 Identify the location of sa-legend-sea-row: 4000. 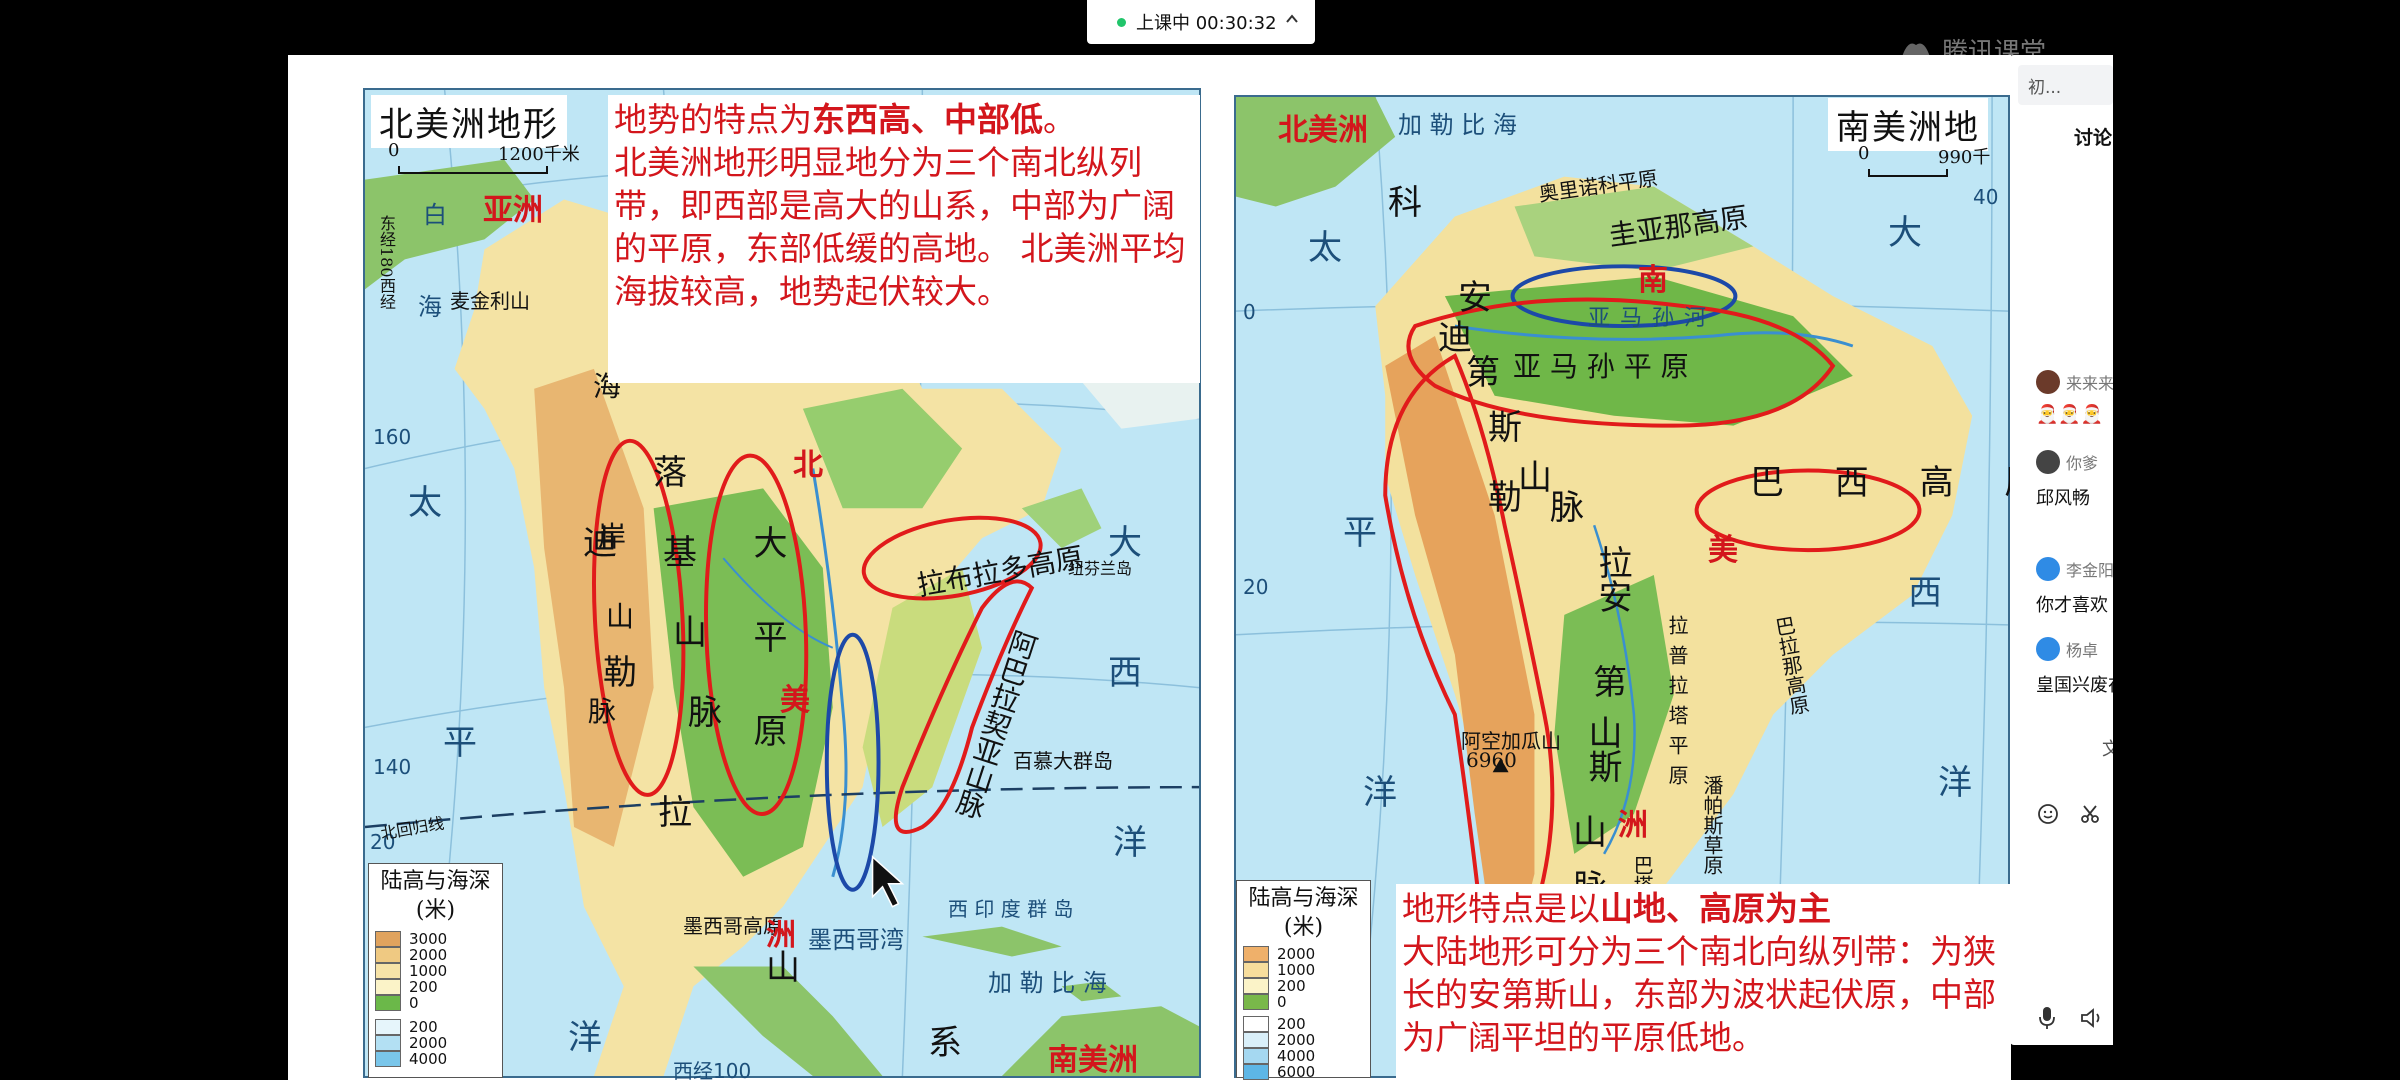
(1303, 1056).